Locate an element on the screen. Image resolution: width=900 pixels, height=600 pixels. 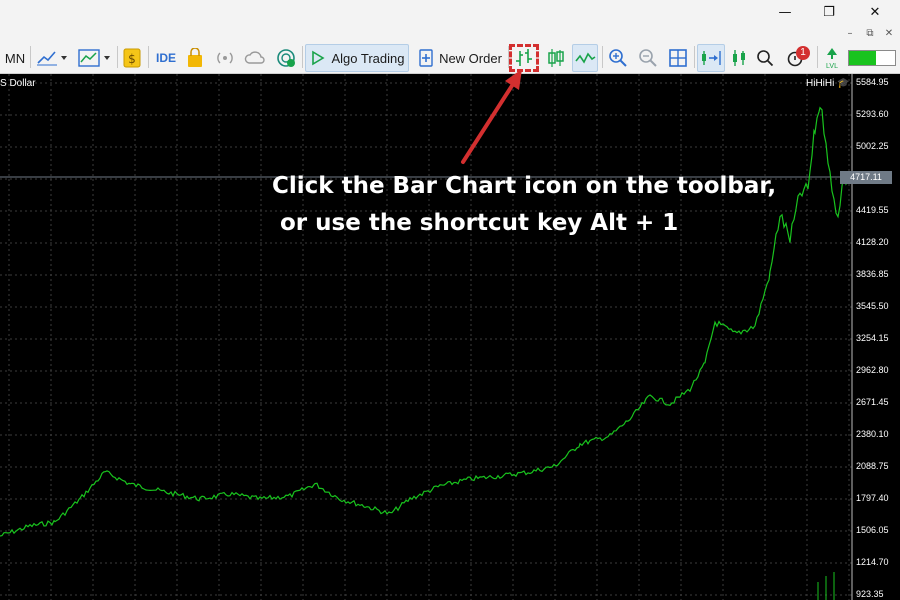
line-chart-icon is located at coordinates (52, 58).